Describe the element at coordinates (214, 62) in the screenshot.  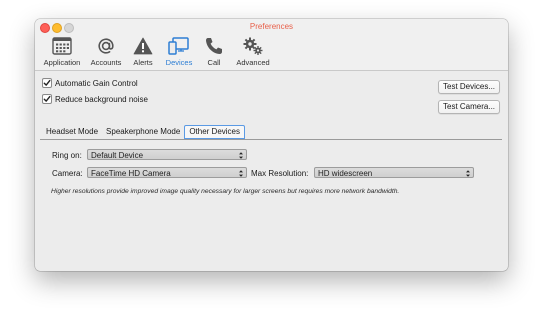
I see `toolbar-label-call: Call` at that location.